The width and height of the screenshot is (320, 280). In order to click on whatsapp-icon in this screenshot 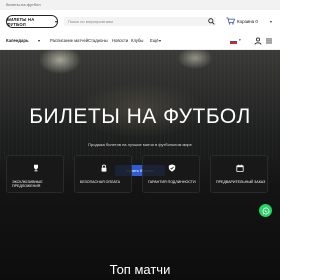, I will do `click(265, 210)`.